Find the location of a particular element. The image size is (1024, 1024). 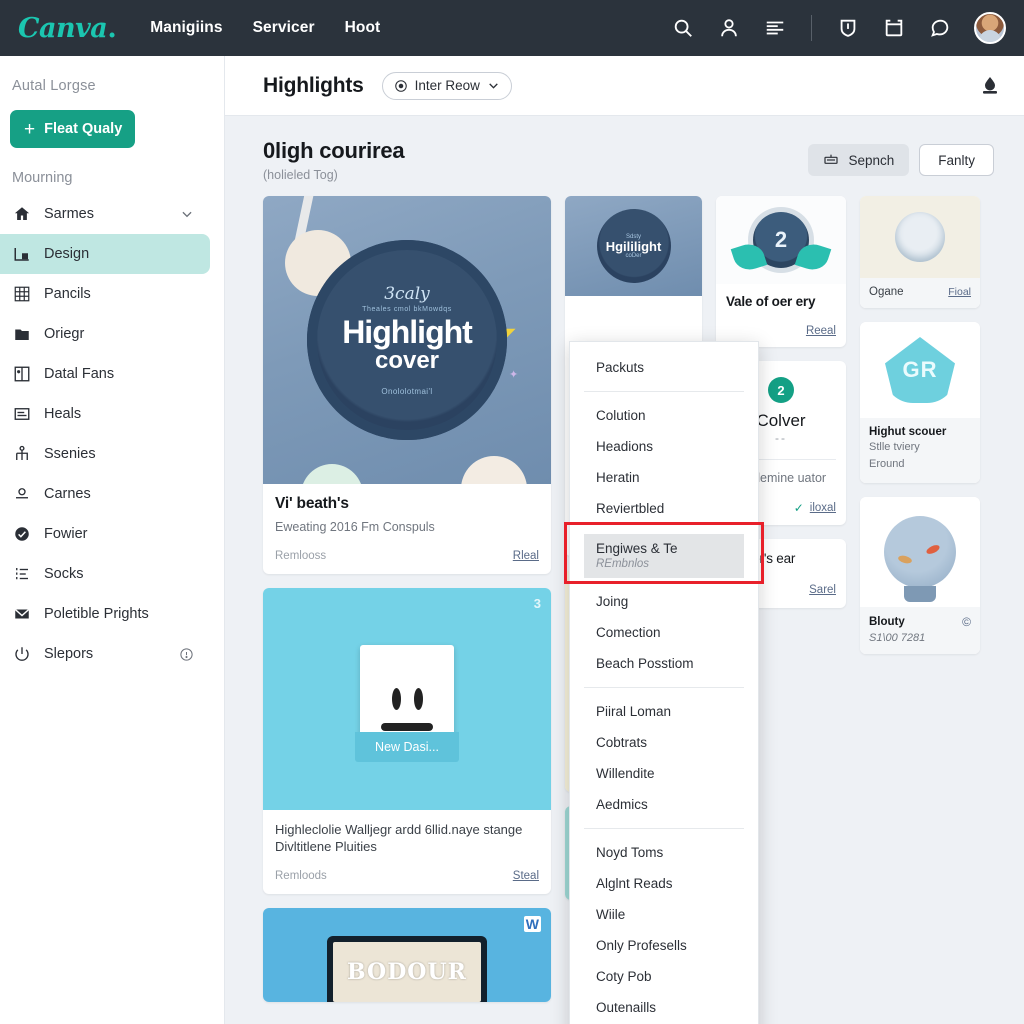

avatar is located at coordinates (990, 28).